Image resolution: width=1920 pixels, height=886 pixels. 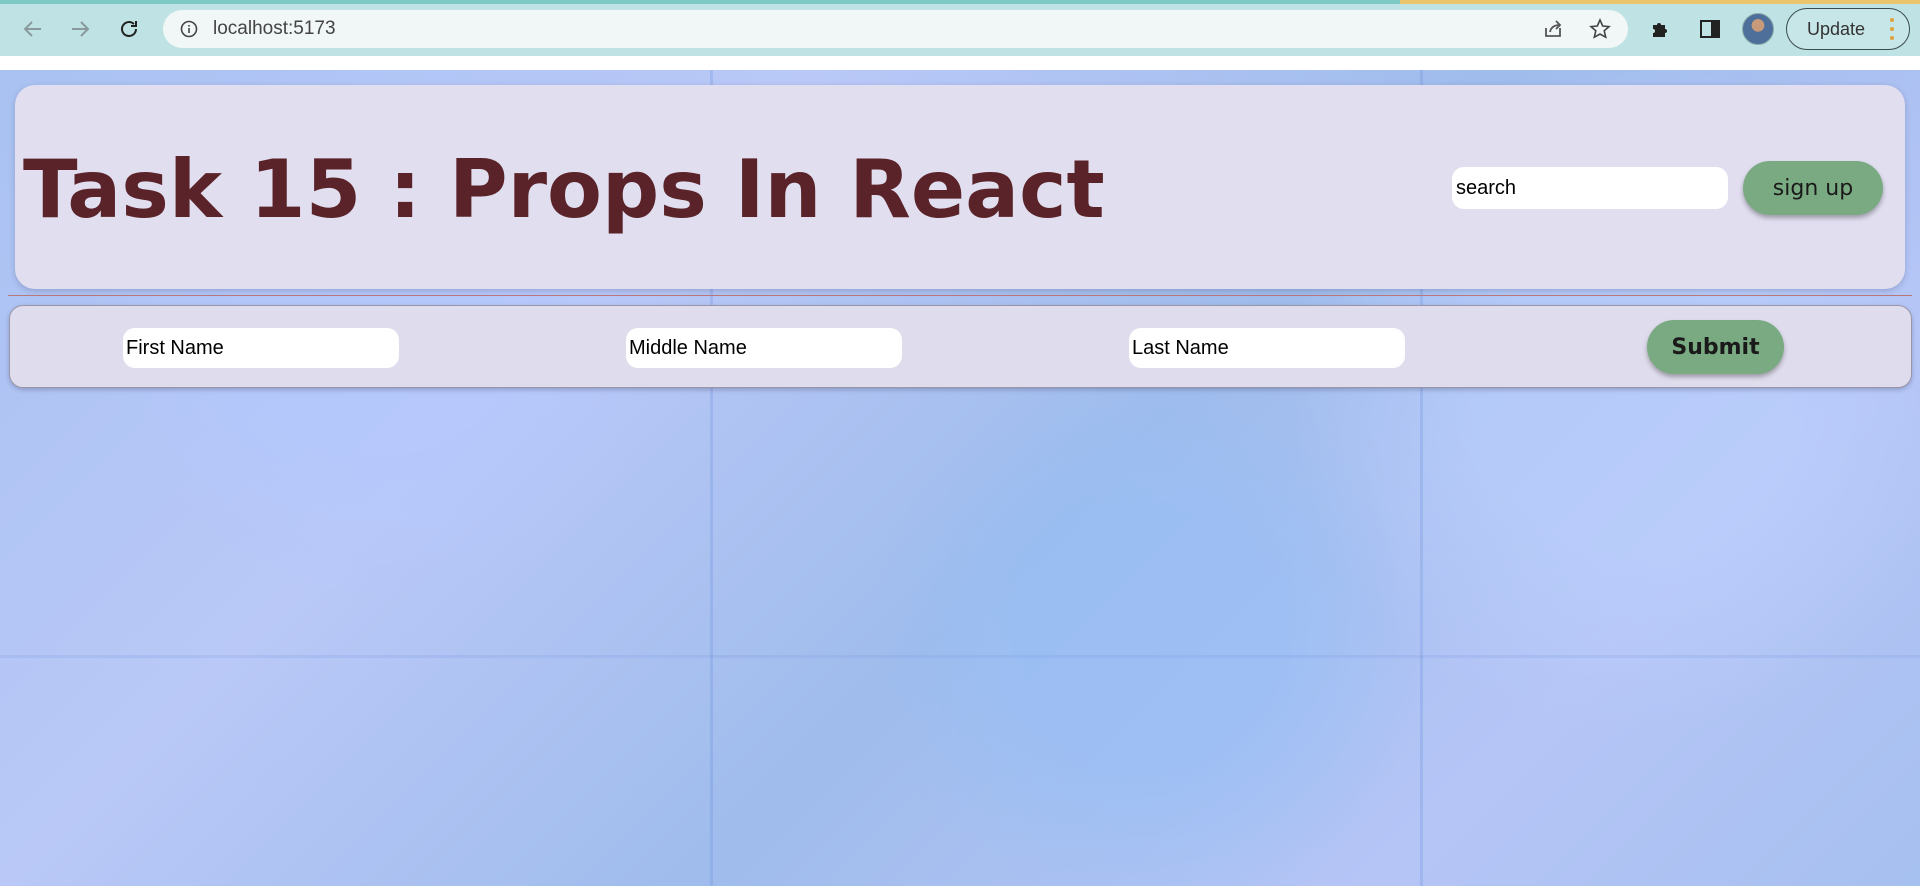 What do you see at coordinates (960, 63) in the screenshot?
I see `page-top-strip` at bounding box center [960, 63].